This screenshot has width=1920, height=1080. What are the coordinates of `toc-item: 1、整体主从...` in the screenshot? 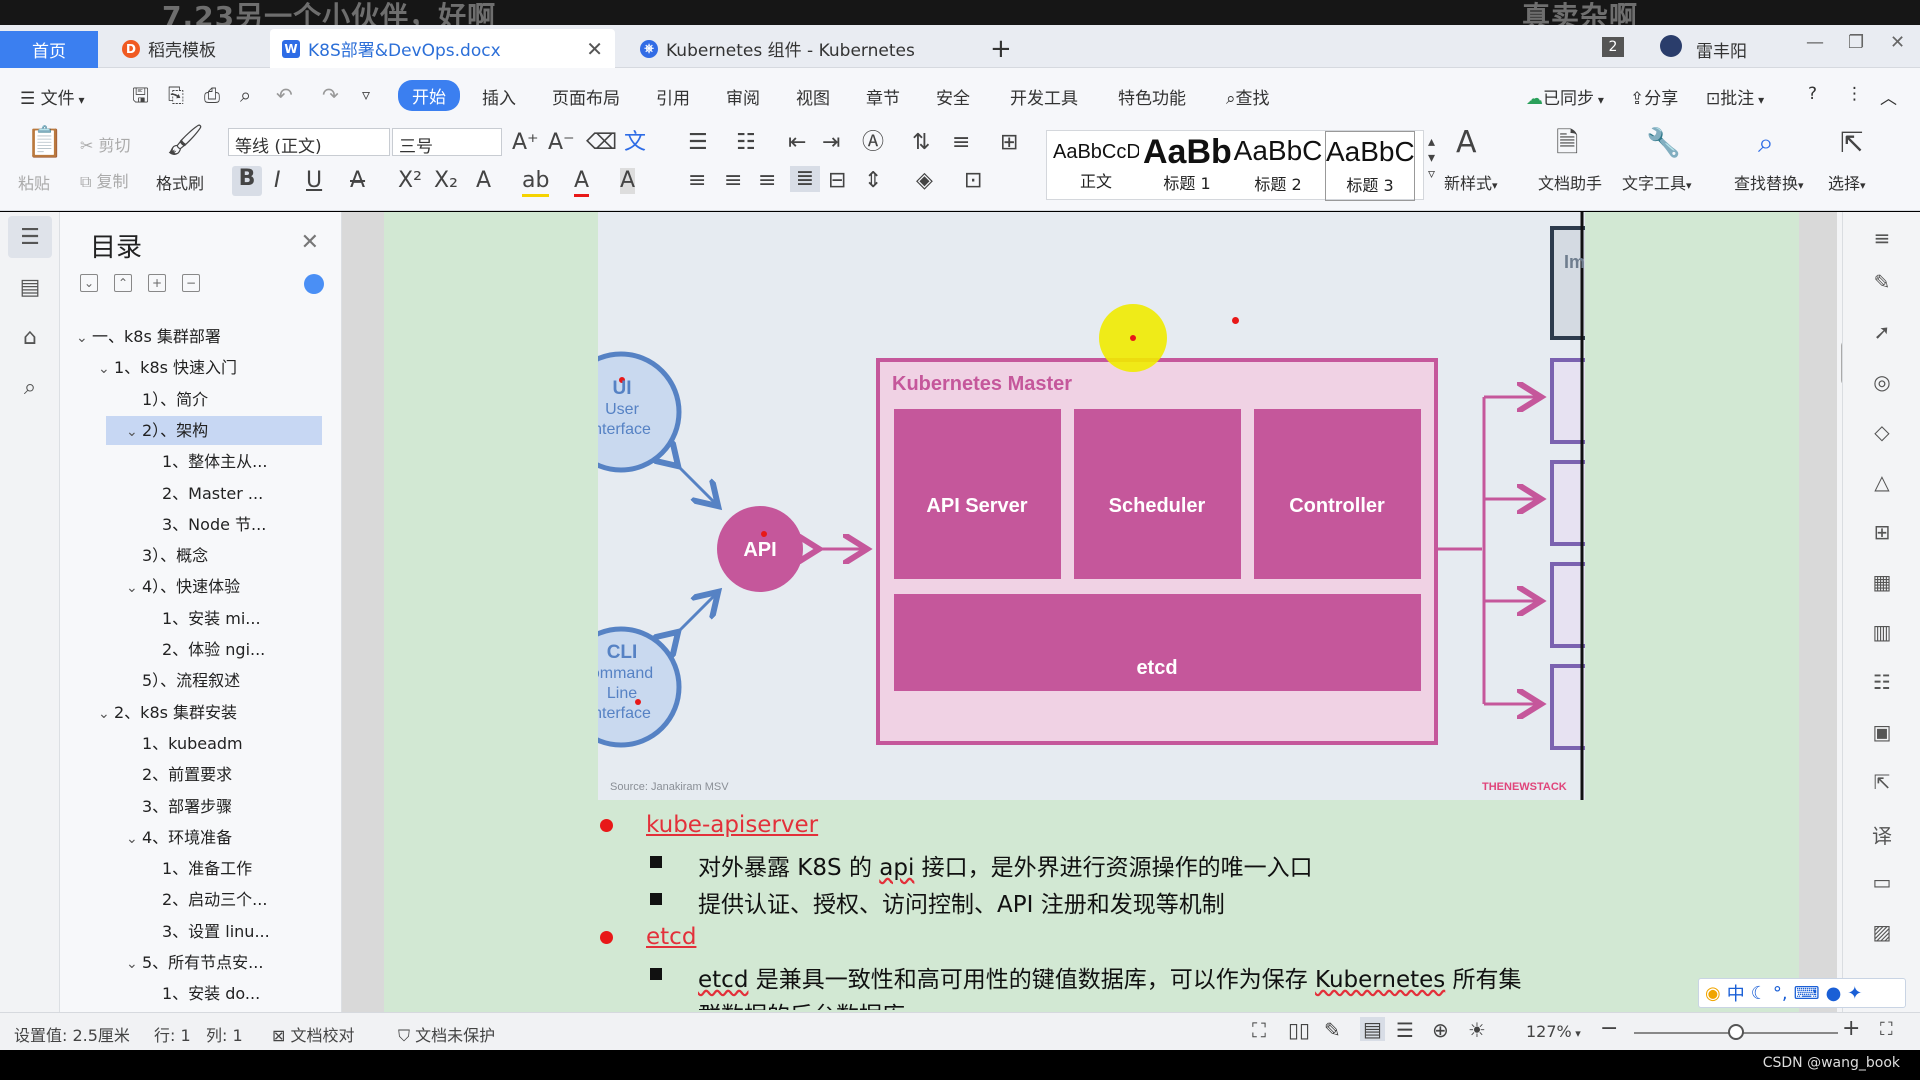 It's located at (199, 461).